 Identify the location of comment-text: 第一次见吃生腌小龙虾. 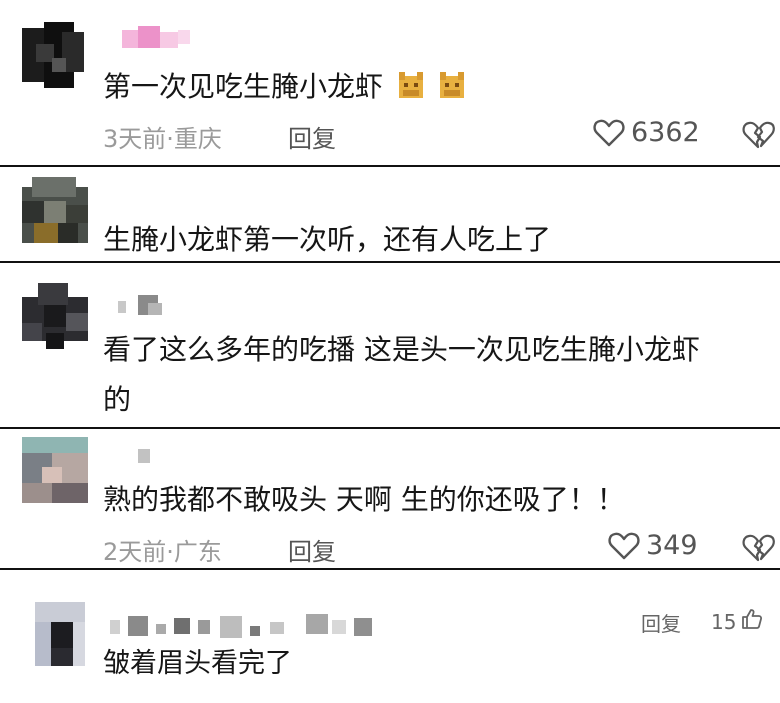
(284, 87).